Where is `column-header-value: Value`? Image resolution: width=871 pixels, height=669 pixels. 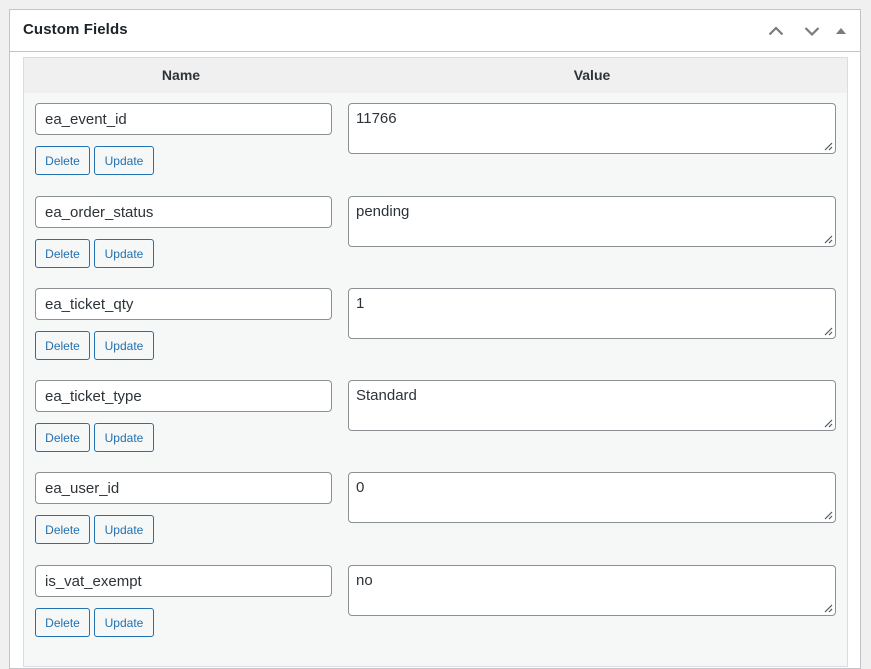 column-header-value: Value is located at coordinates (592, 75).